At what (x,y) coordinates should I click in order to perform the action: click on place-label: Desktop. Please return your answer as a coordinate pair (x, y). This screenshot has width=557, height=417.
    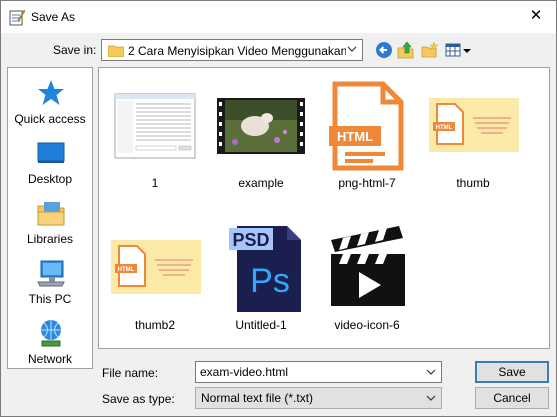
    Looking at the image, I should click on (50, 179).